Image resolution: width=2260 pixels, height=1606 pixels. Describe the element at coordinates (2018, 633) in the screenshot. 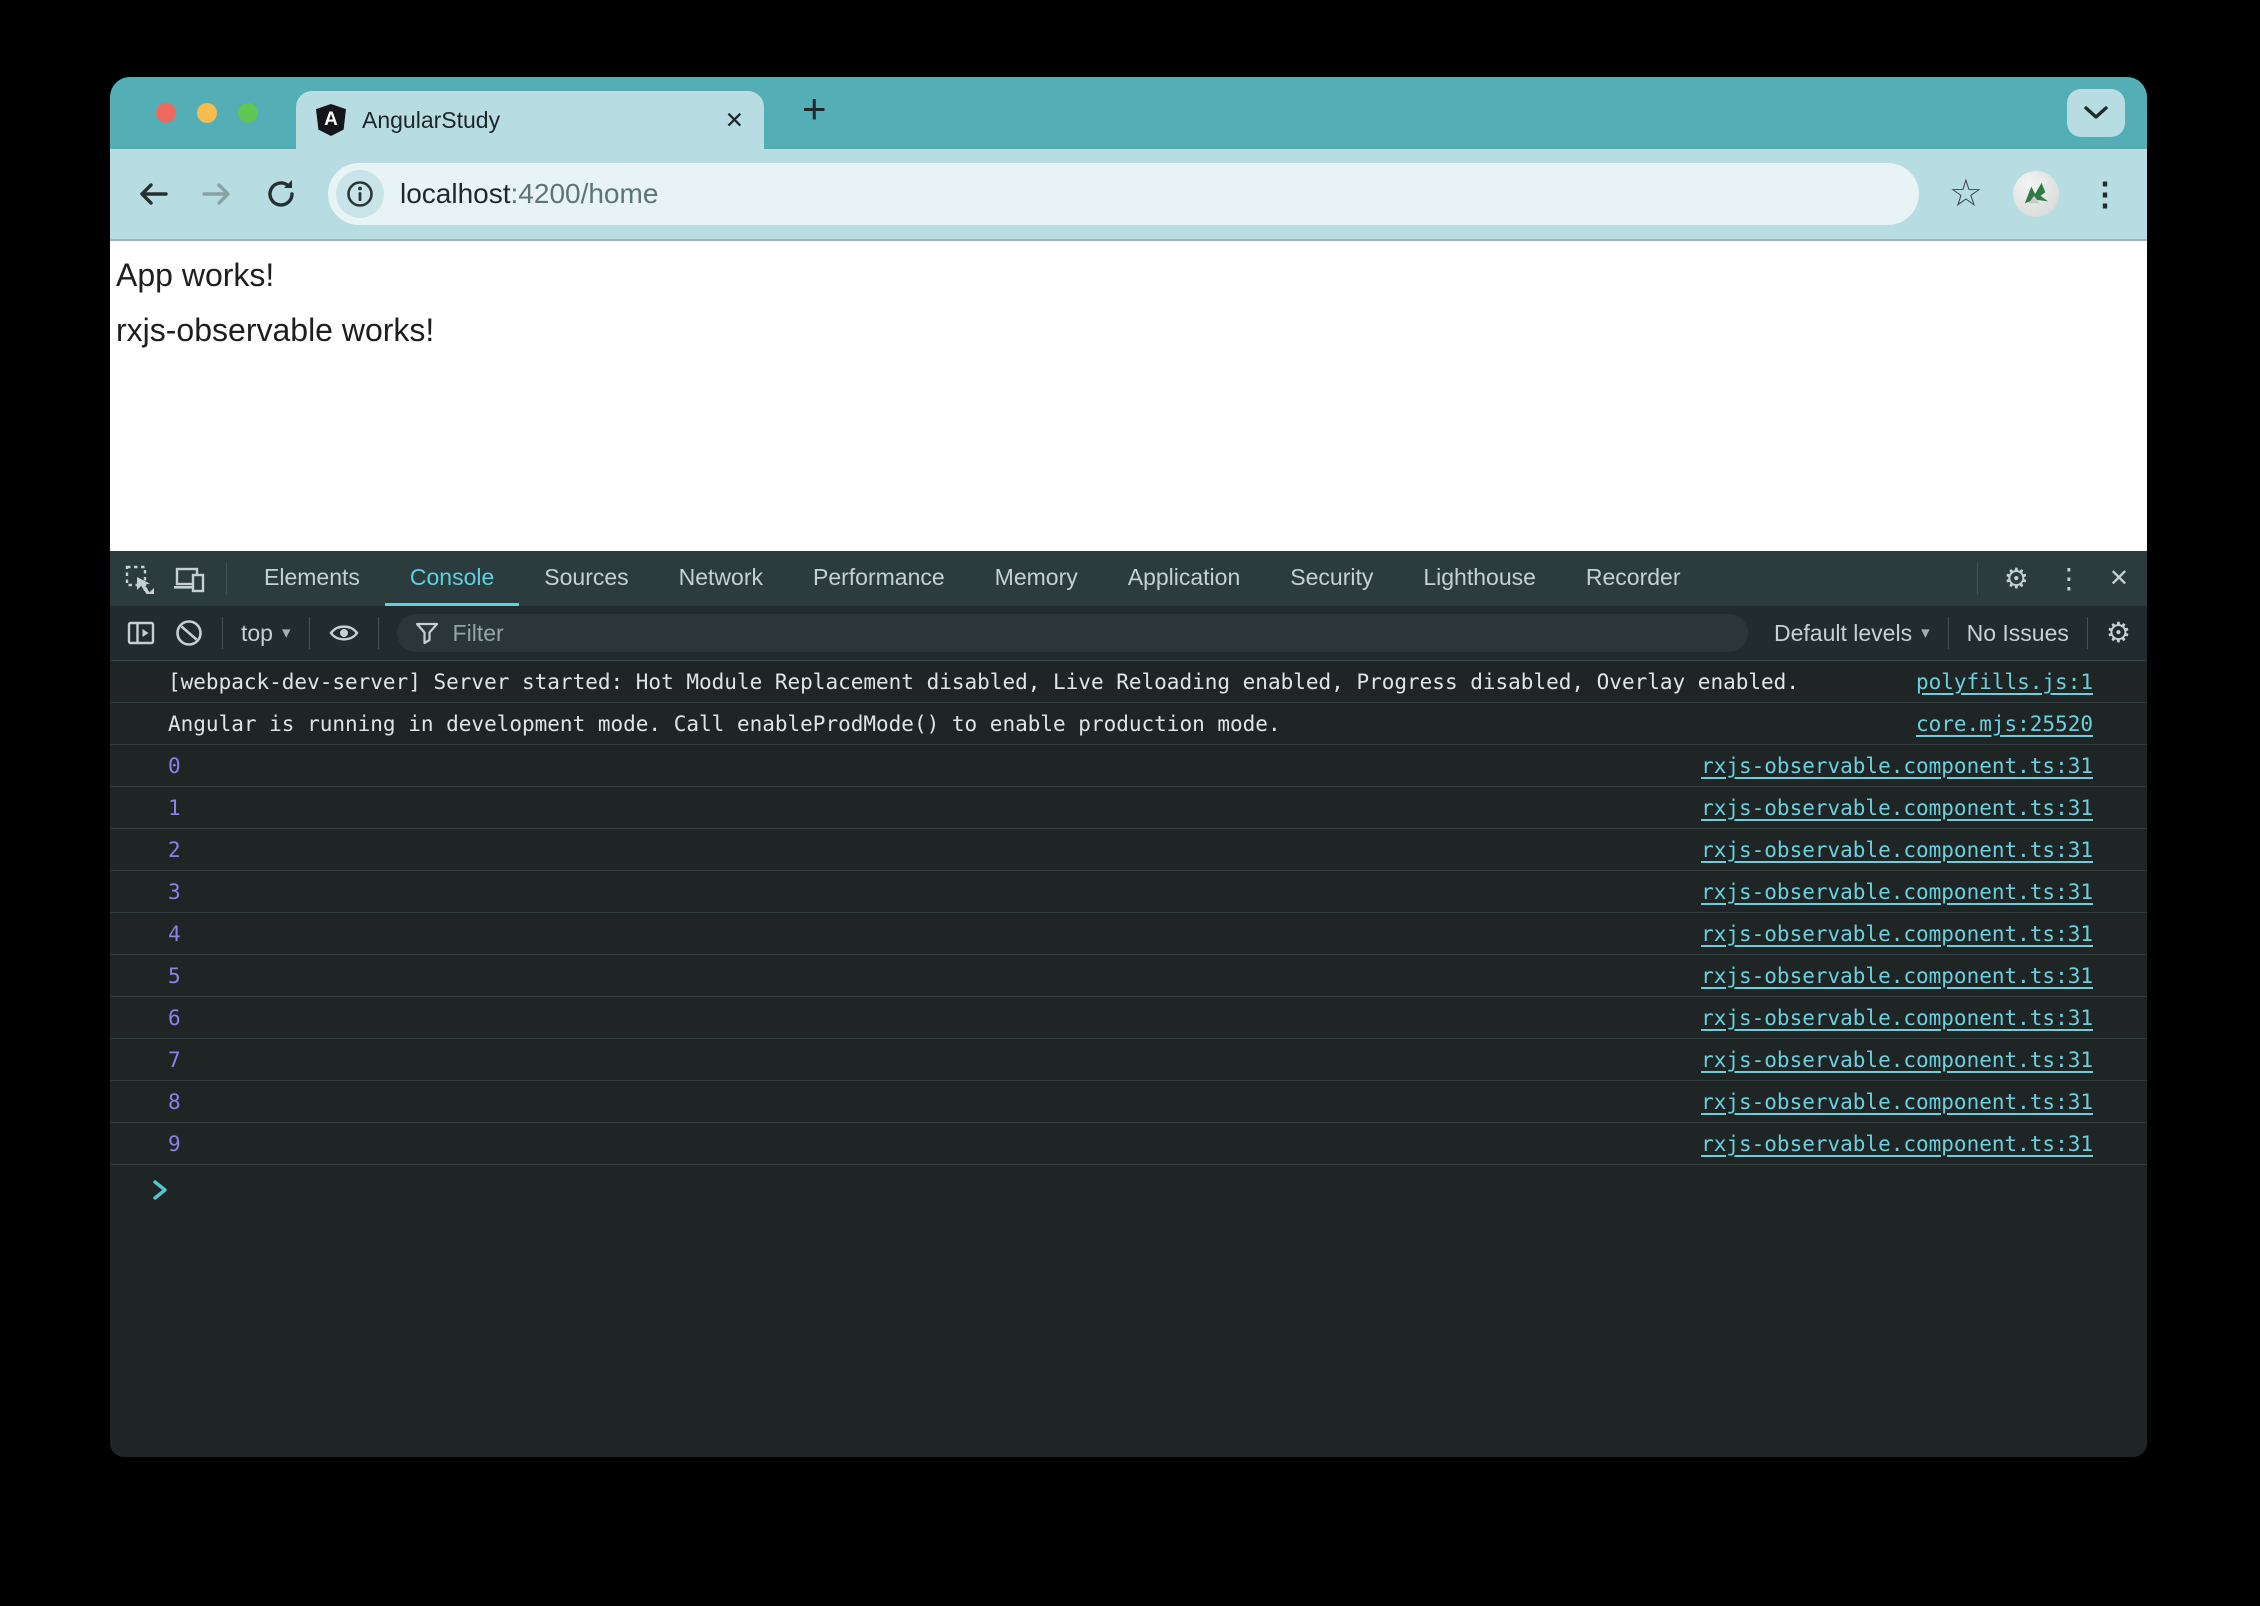

I see `issues-counter: No Issues` at that location.